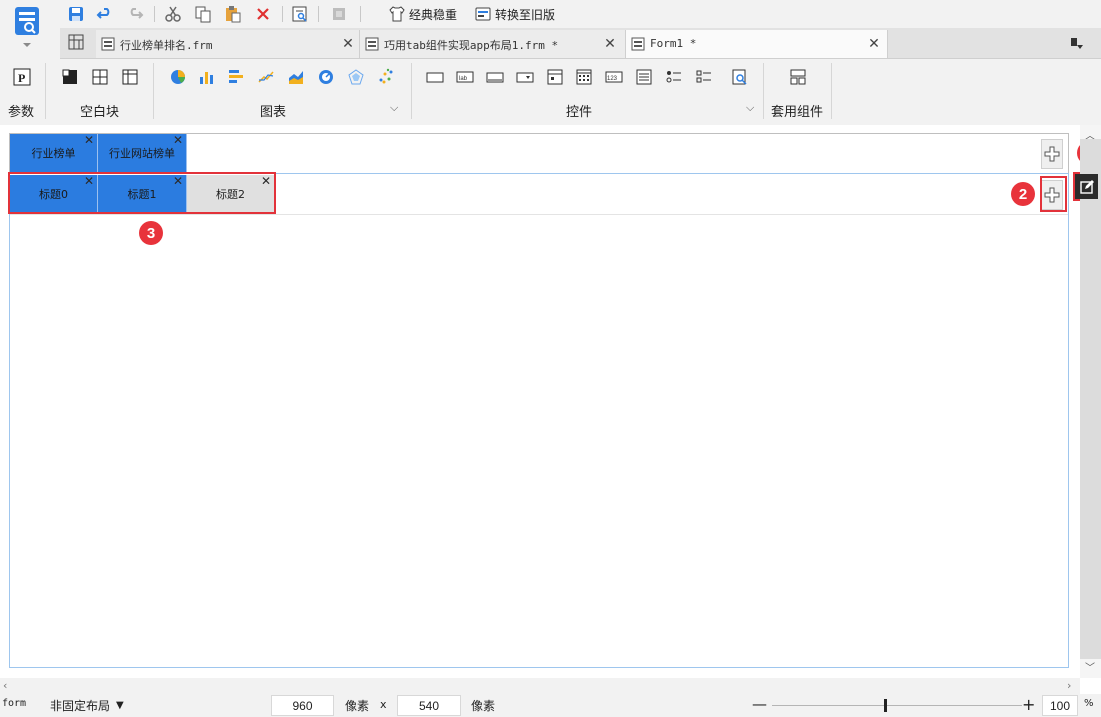 This screenshot has width=1101, height=717. What do you see at coordinates (483, 14) in the screenshot?
I see `convert-icon` at bounding box center [483, 14].